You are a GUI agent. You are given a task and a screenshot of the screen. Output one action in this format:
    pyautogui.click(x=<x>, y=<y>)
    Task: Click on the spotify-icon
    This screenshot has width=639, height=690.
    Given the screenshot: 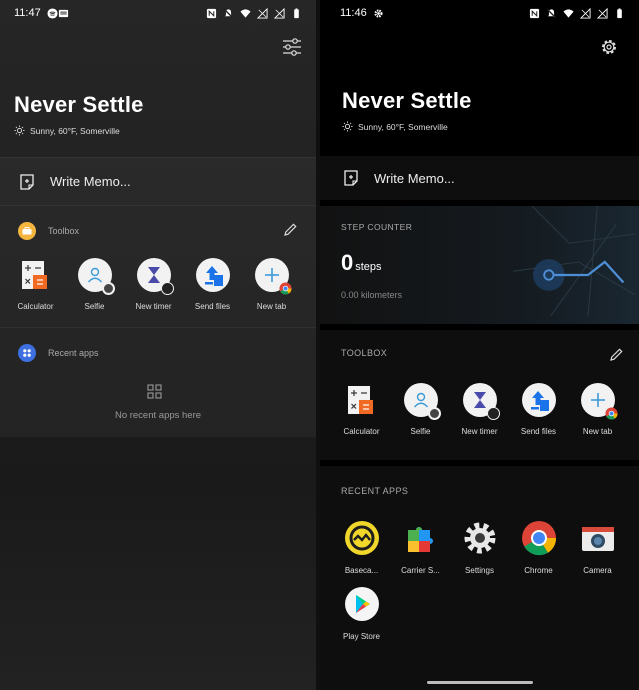 What is the action you would take?
    pyautogui.click(x=52, y=13)
    